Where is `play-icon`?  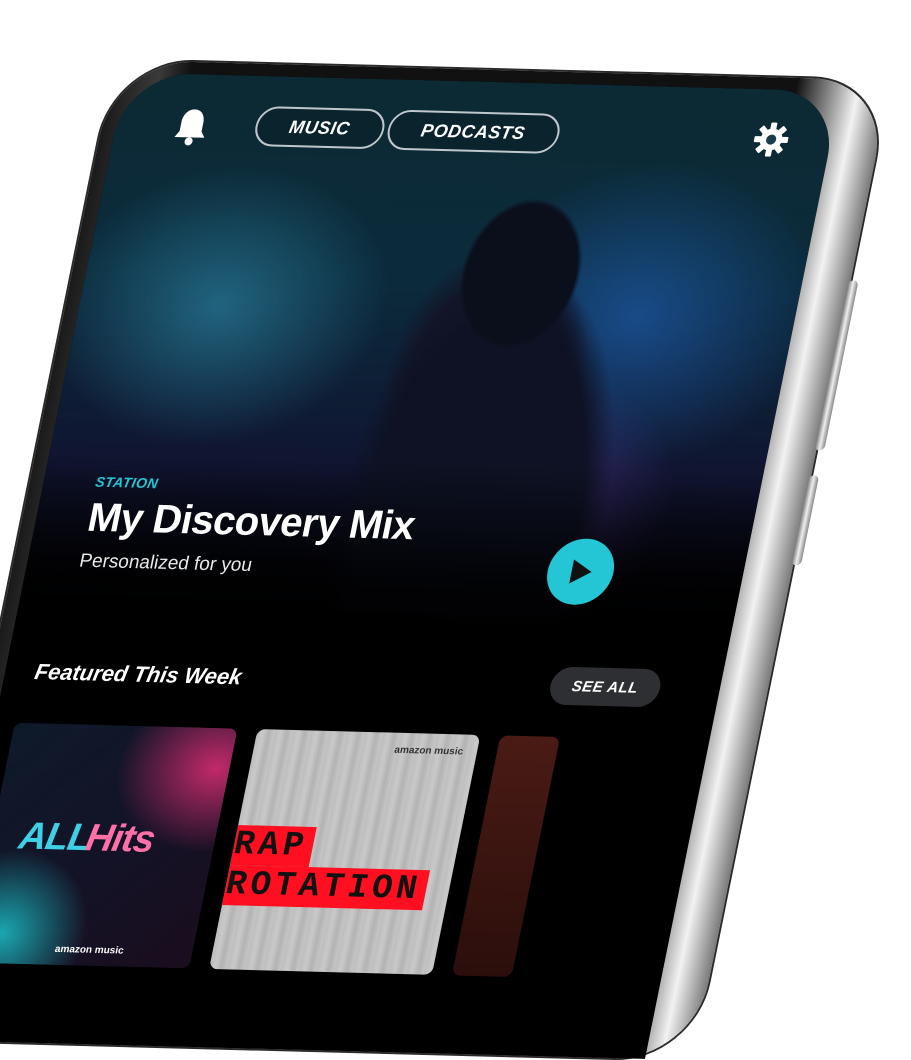
play-icon is located at coordinates (580, 571).